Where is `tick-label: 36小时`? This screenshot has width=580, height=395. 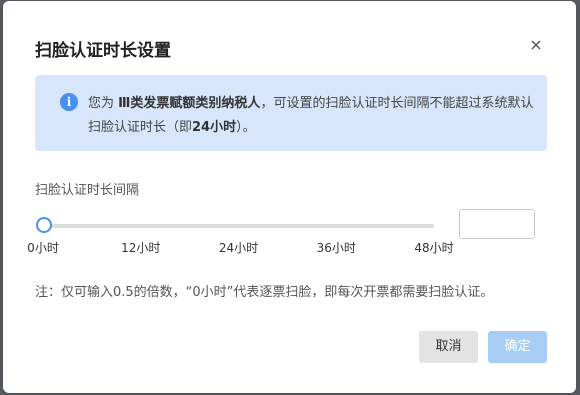 tick-label: 36小时 is located at coordinates (336, 248).